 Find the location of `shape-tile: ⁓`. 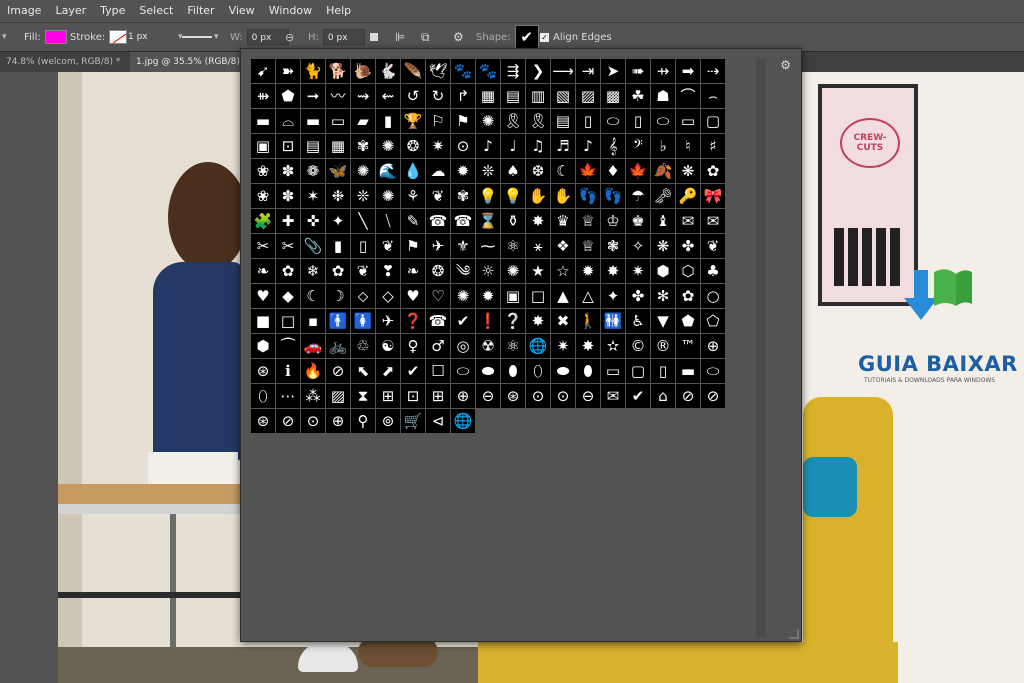

shape-tile: ⁓ is located at coordinates (488, 246).